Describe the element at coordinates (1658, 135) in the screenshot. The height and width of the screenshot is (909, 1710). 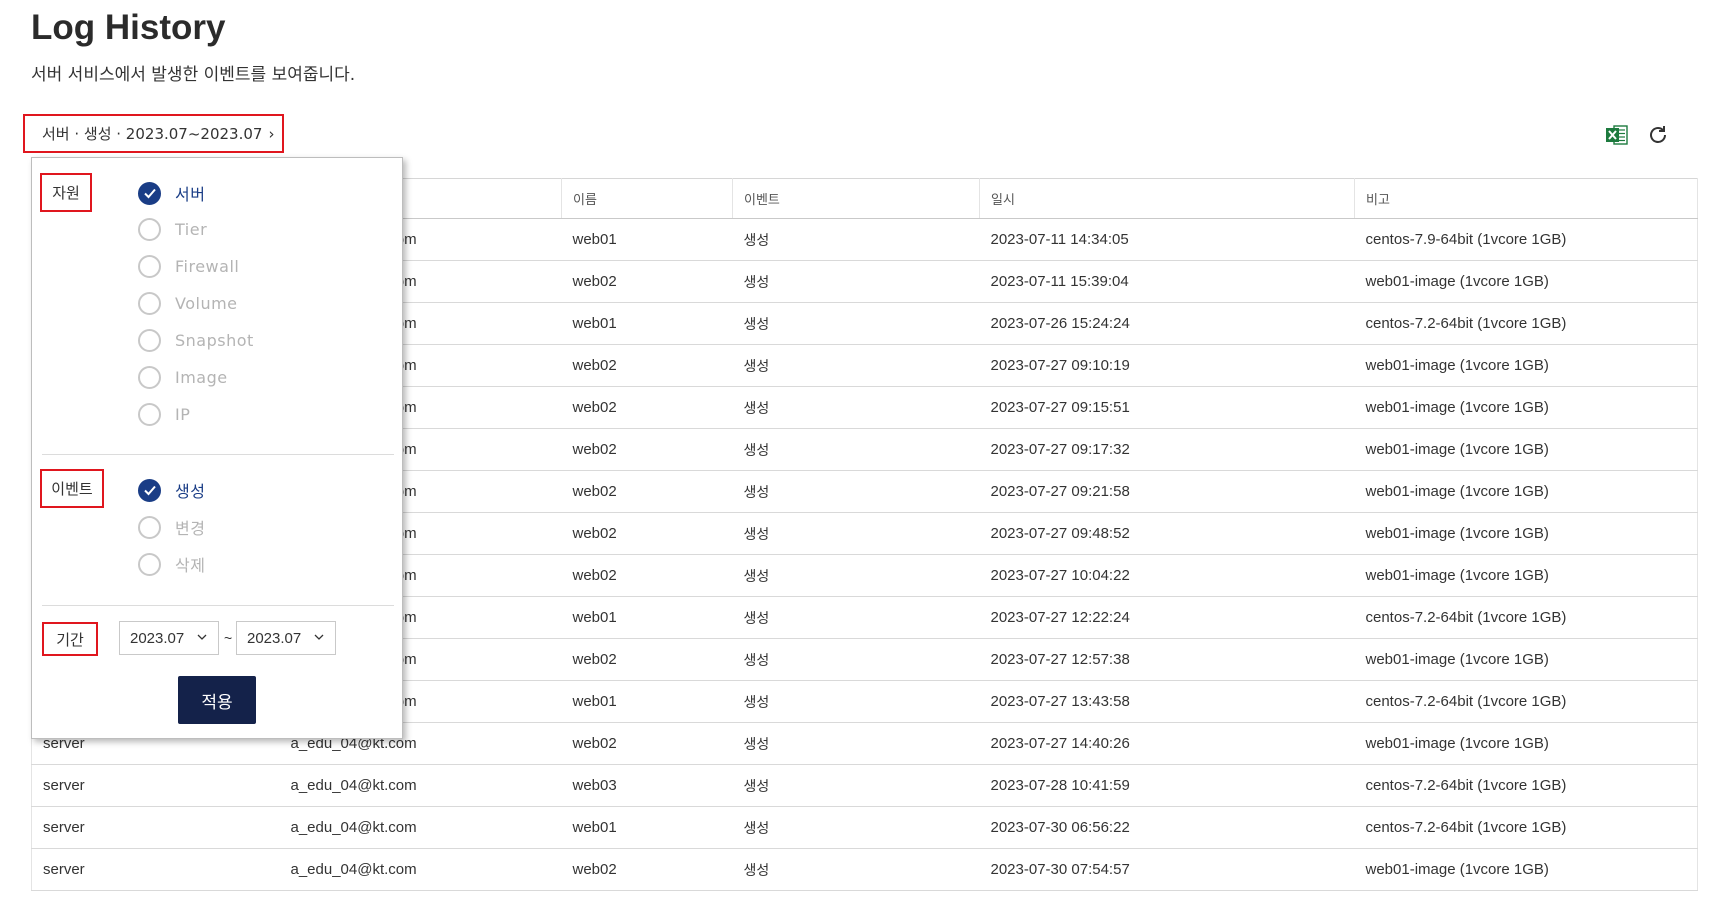
I see `refresh-icon` at that location.